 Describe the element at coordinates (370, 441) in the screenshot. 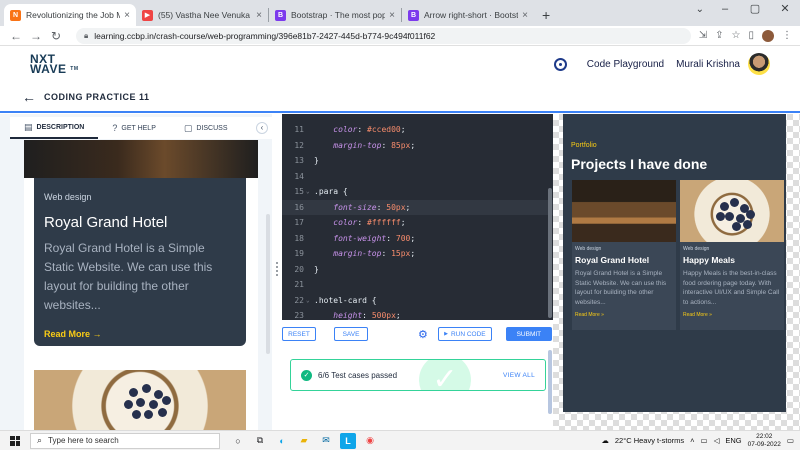

I see `chrome-icon: ◉` at that location.